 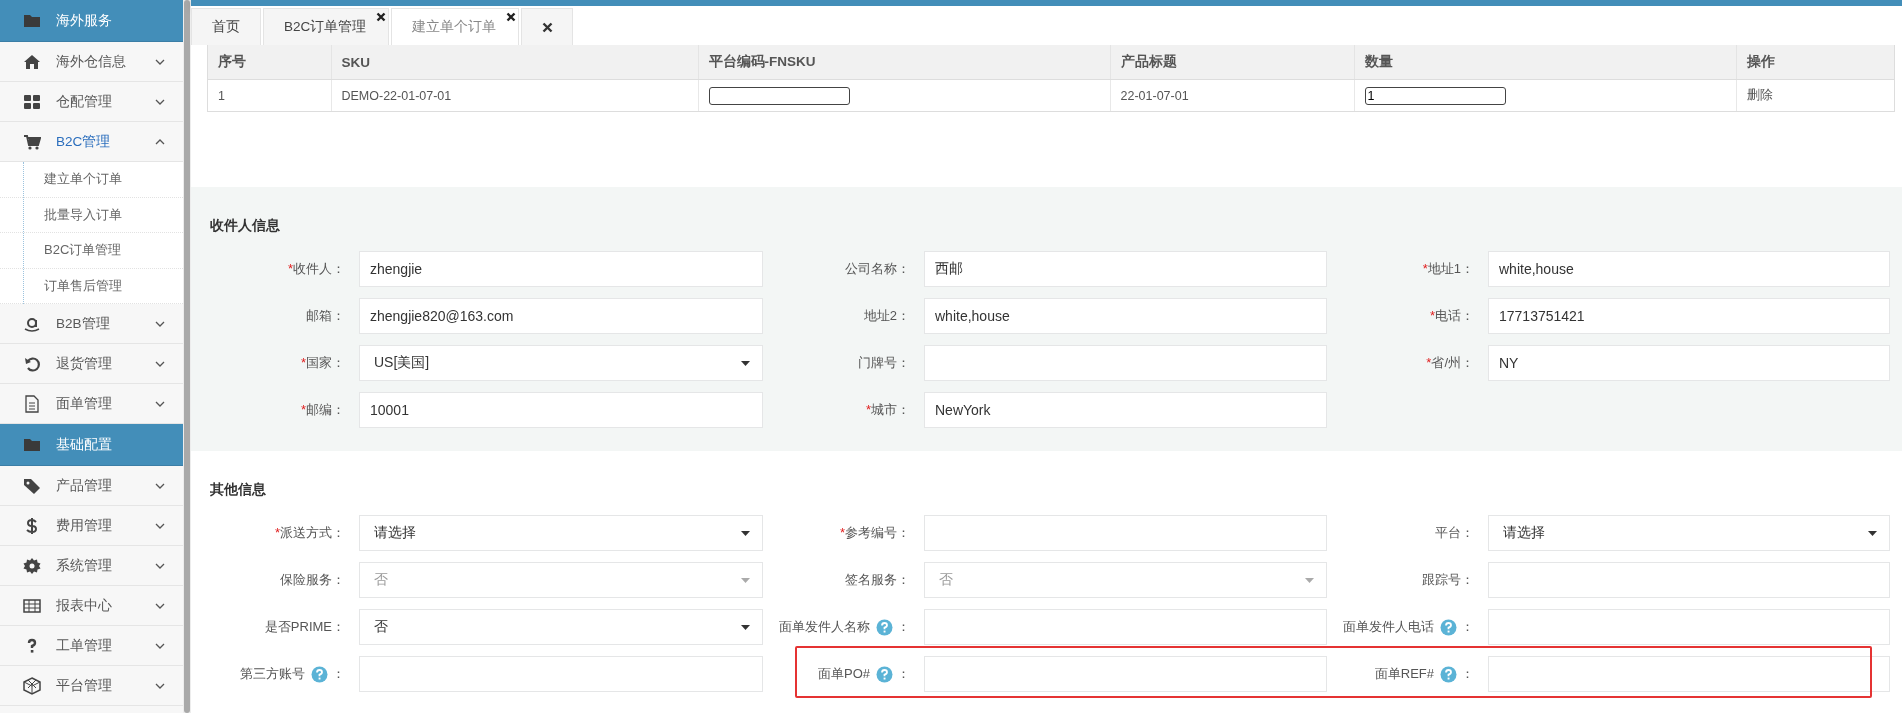 I want to click on field-label: 保险服务：, so click(x=312, y=580).